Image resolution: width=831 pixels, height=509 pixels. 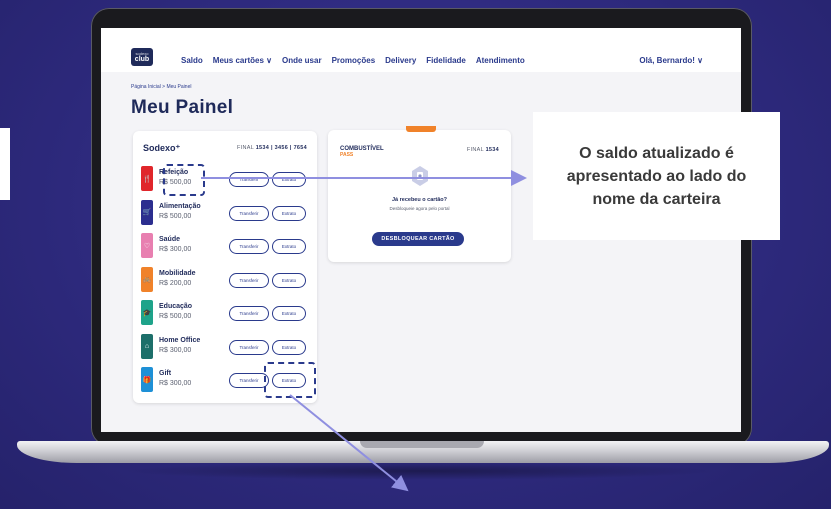 What do you see at coordinates (226, 312) in the screenshot?
I see `wallet-row: 🎓 Educação R$ 500,00 Transferir Extrato` at bounding box center [226, 312].